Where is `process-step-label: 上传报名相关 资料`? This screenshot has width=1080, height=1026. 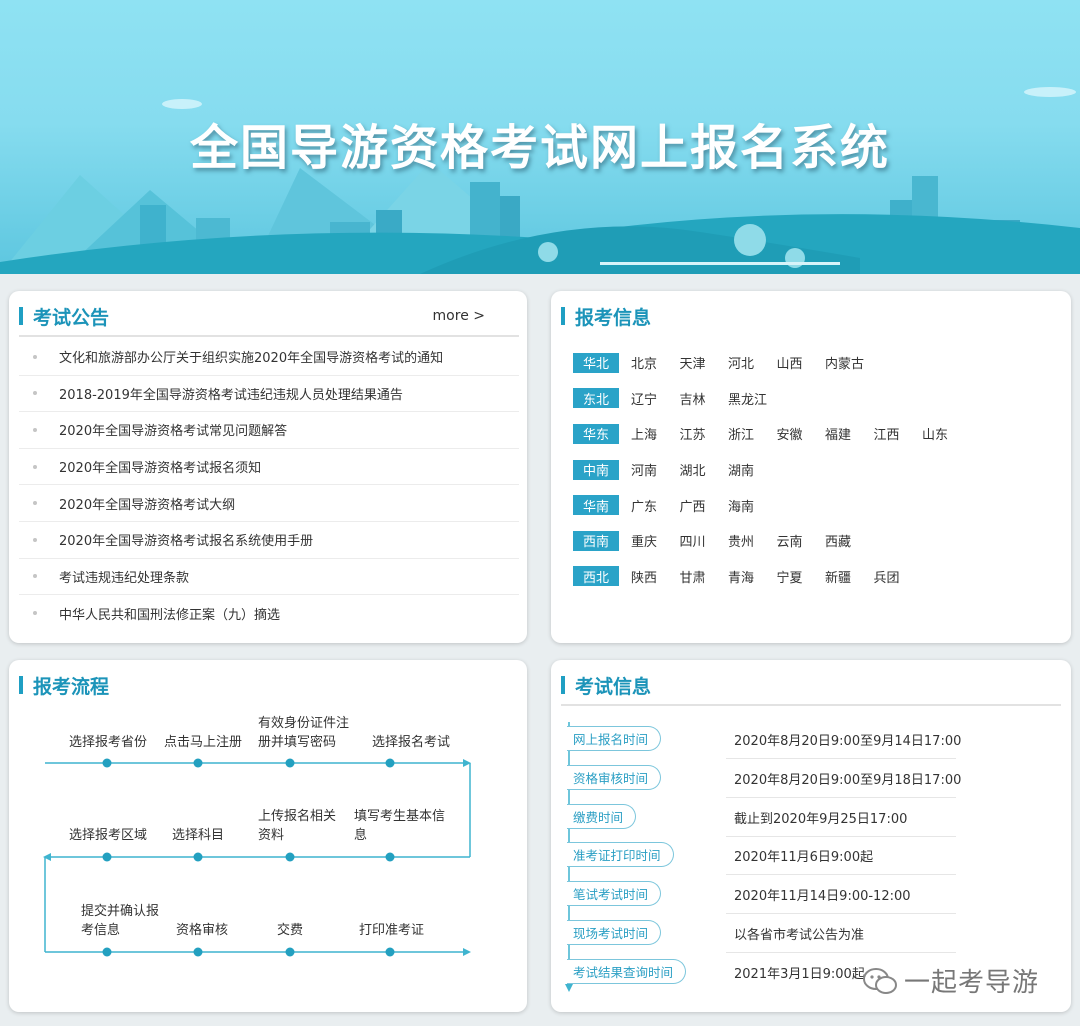
process-step-label: 上传报名相关 资料 is located at coordinates (297, 826).